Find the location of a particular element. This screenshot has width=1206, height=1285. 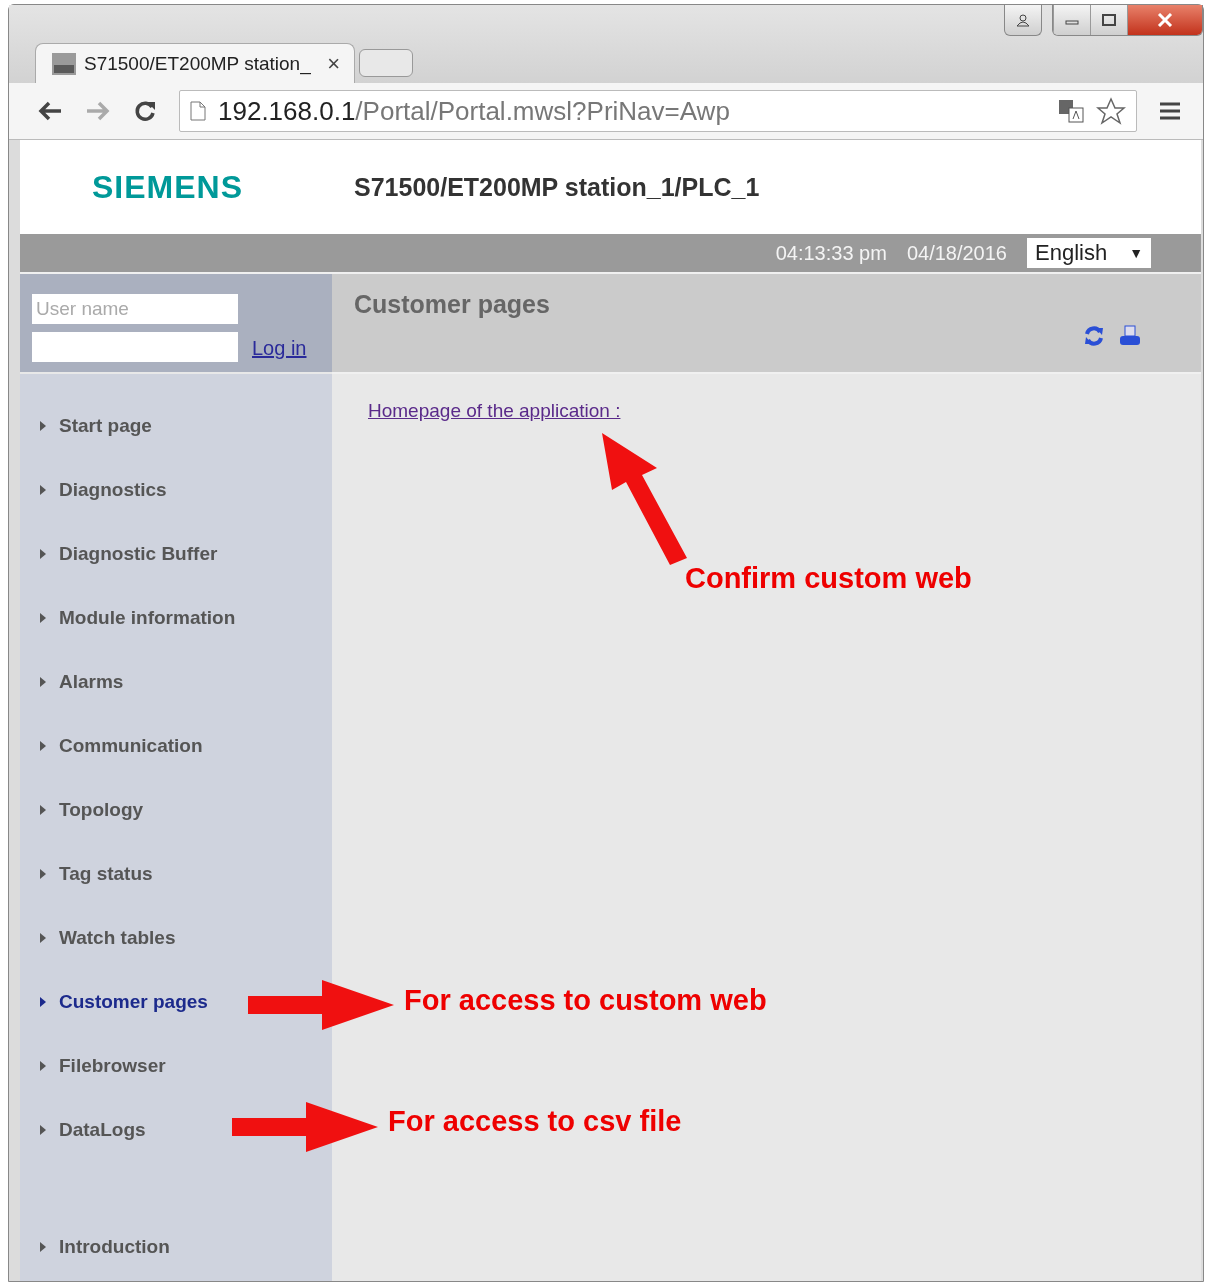

annotation-text: For access to csv file is located at coordinates (535, 1121).